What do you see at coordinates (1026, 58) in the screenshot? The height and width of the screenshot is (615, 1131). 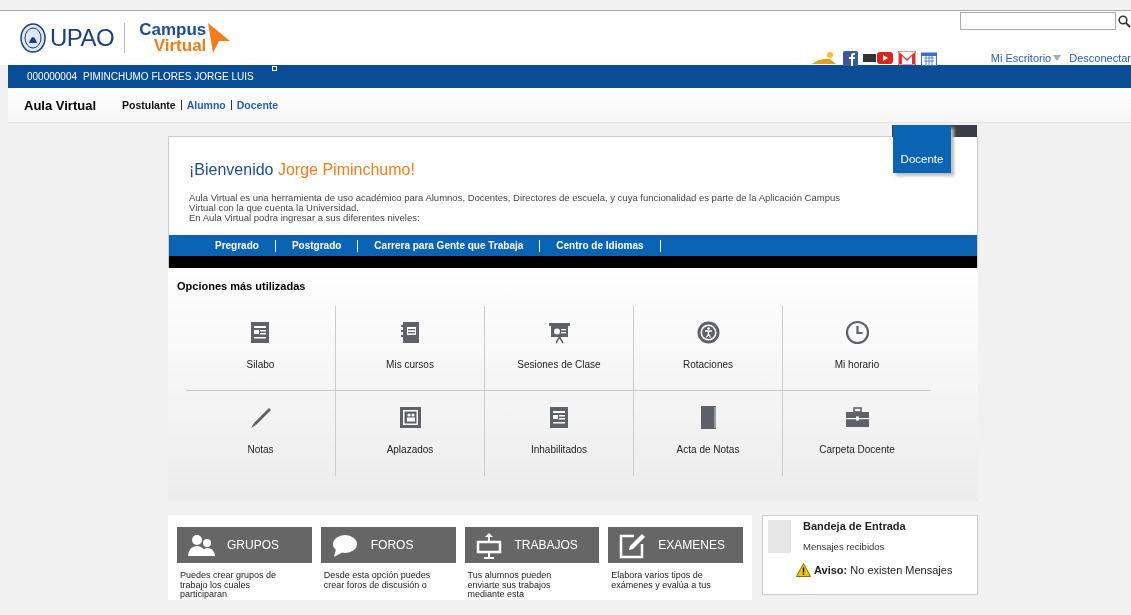 I see `header-link: Mi Escritorio` at bounding box center [1026, 58].